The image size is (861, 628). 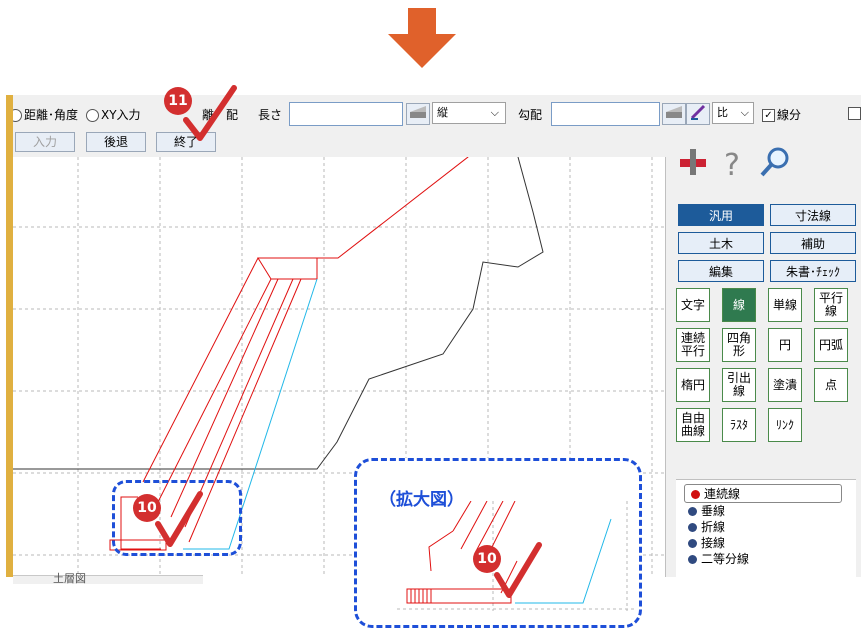 What do you see at coordinates (693, 162) in the screenshot?
I see `pin-icon` at bounding box center [693, 162].